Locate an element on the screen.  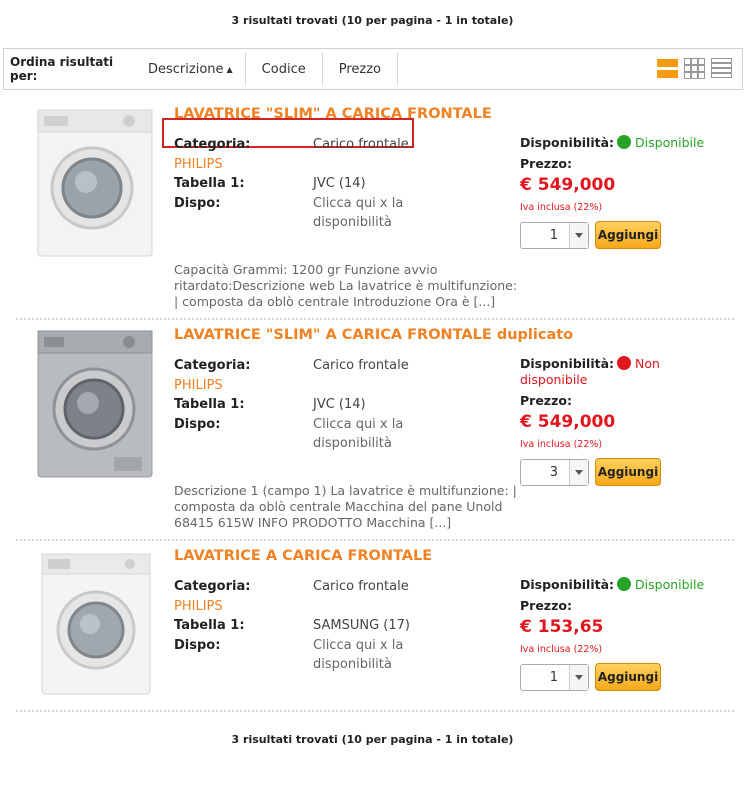
sort-prezzo-button: Prezzo is located at coordinates (360, 69).